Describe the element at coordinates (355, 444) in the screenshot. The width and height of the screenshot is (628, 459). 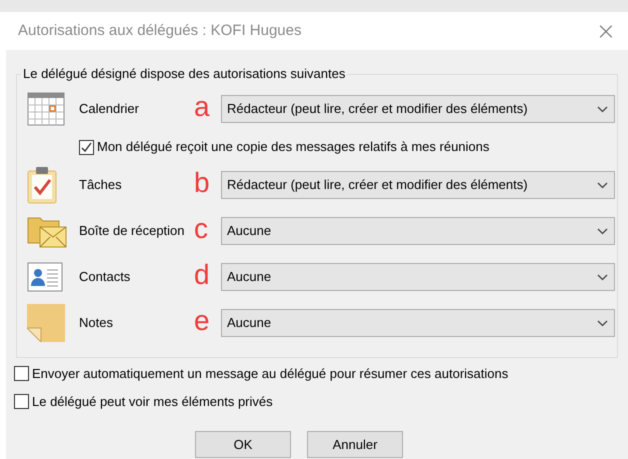
I see `dialog-button: Annuler` at that location.